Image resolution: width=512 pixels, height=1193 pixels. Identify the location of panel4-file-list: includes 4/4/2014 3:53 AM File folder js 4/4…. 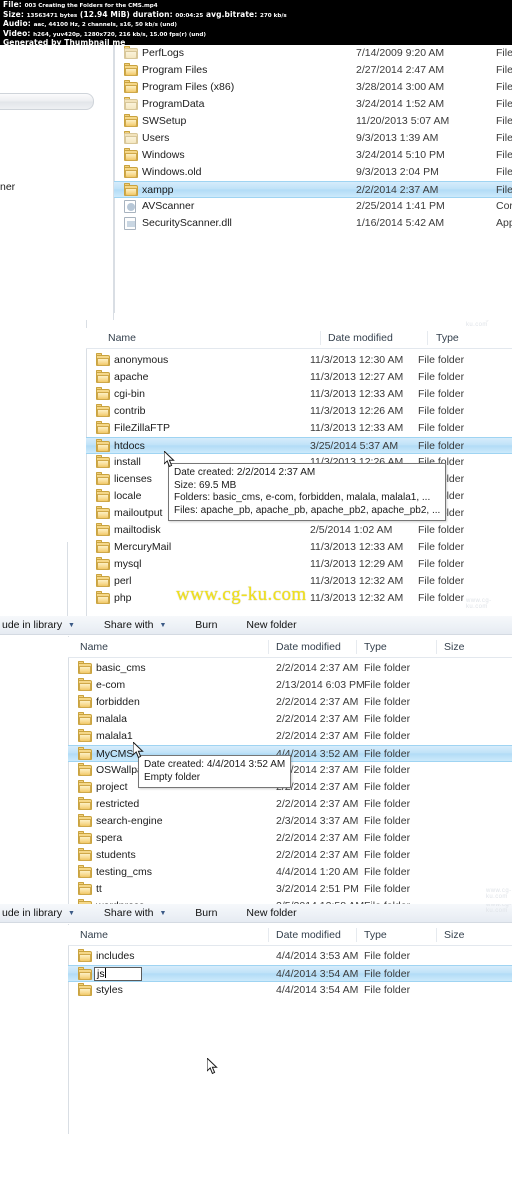
(290, 973).